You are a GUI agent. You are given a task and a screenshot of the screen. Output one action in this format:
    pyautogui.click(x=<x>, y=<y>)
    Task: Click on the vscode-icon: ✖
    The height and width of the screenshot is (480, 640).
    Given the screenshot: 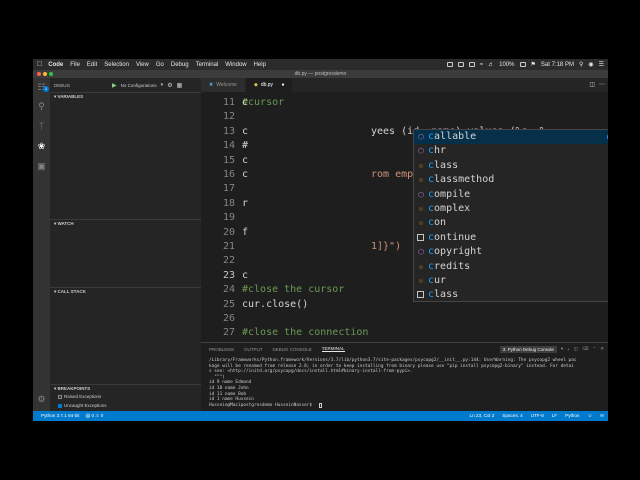 What is the action you would take?
    pyautogui.click(x=211, y=85)
    